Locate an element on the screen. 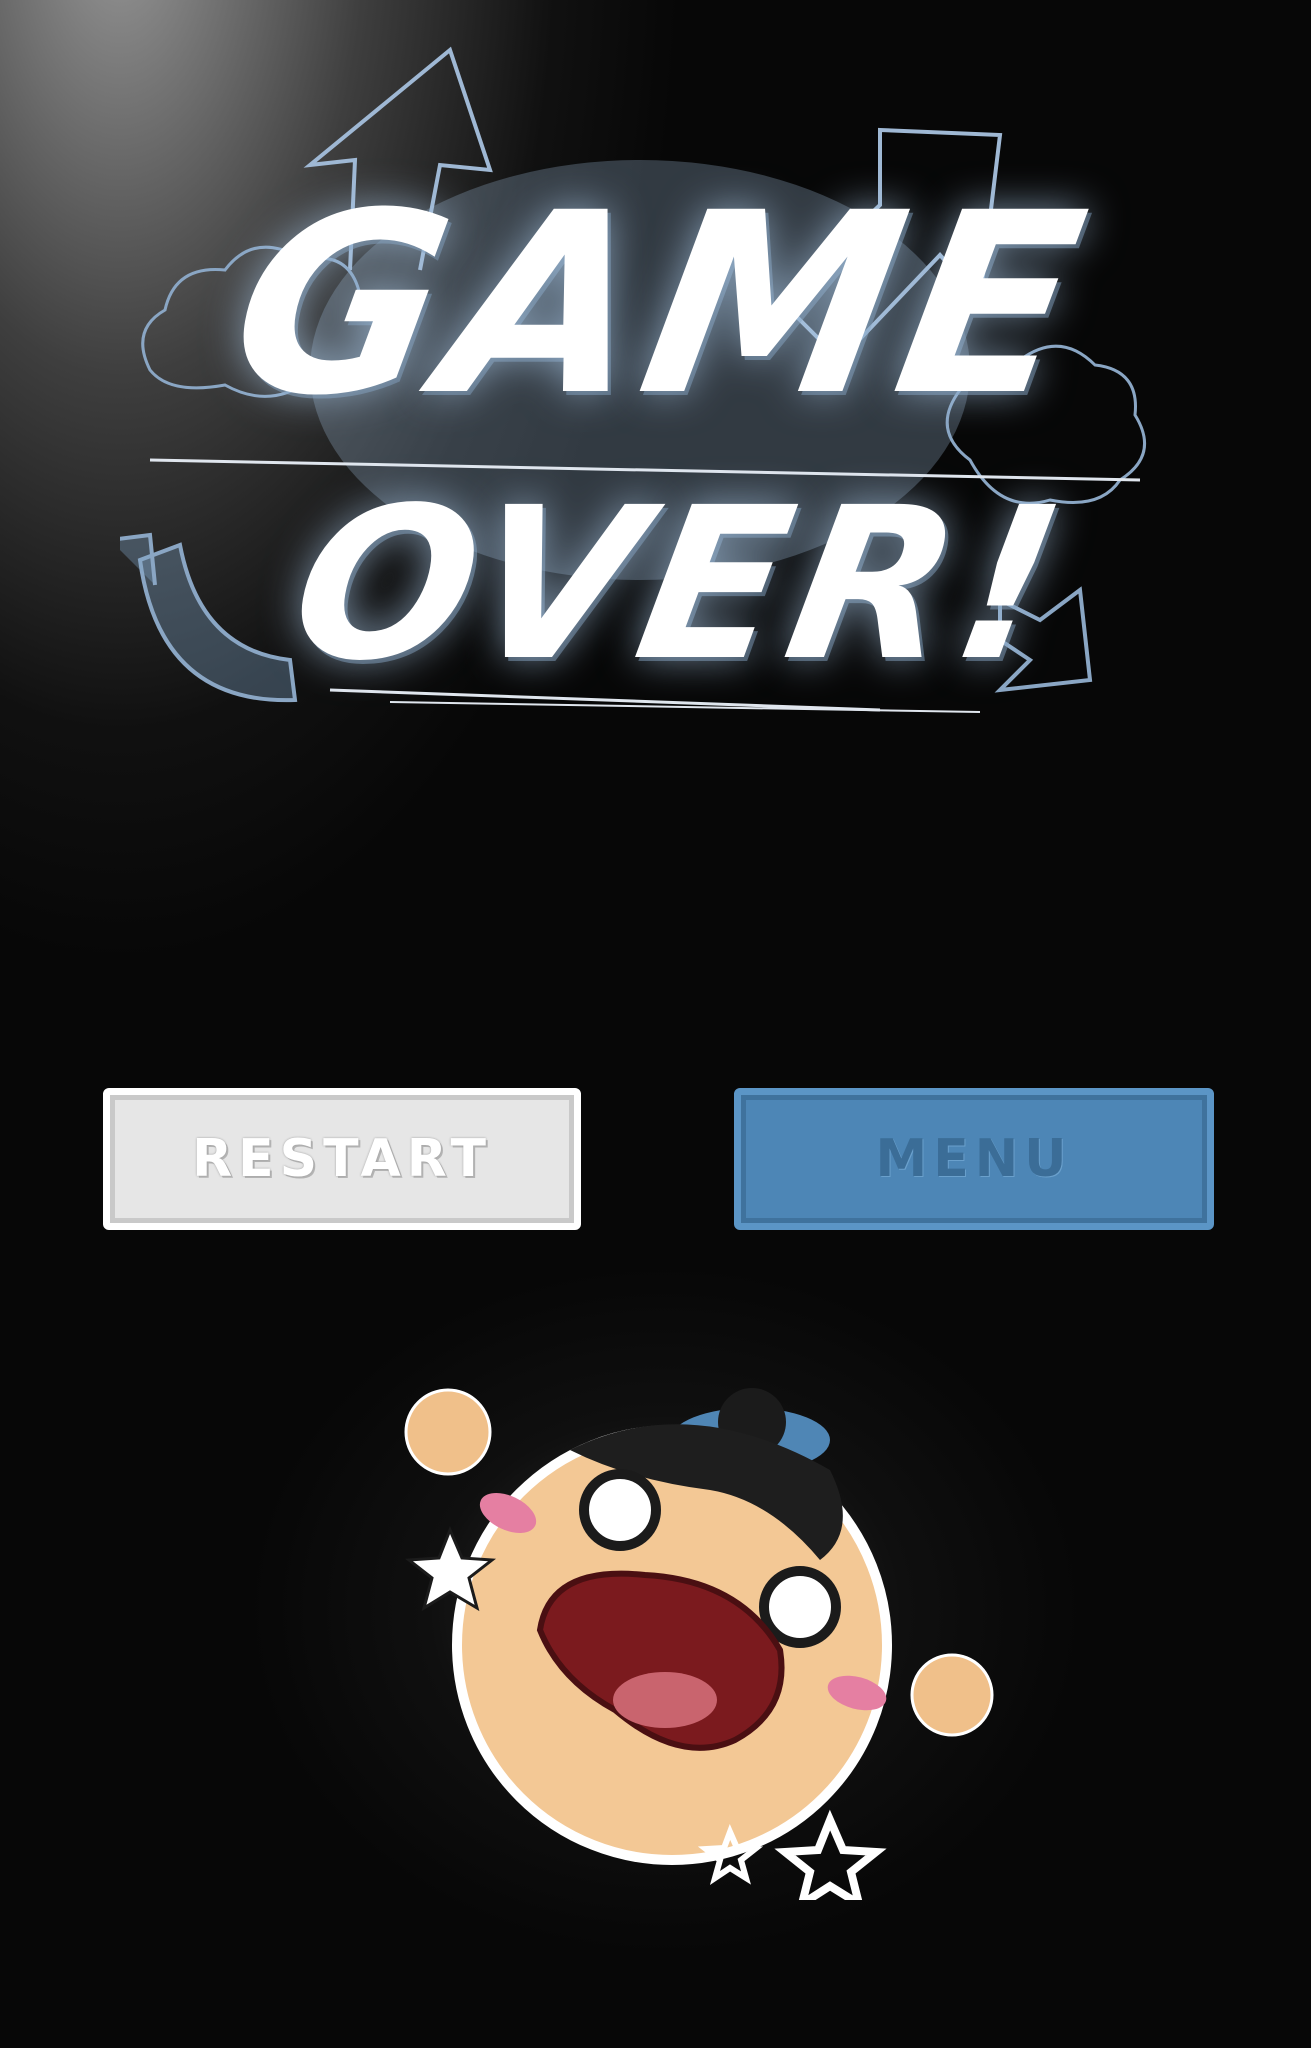 This screenshot has width=1311, height=2048. dizzy-character is located at coordinates (699, 1644).